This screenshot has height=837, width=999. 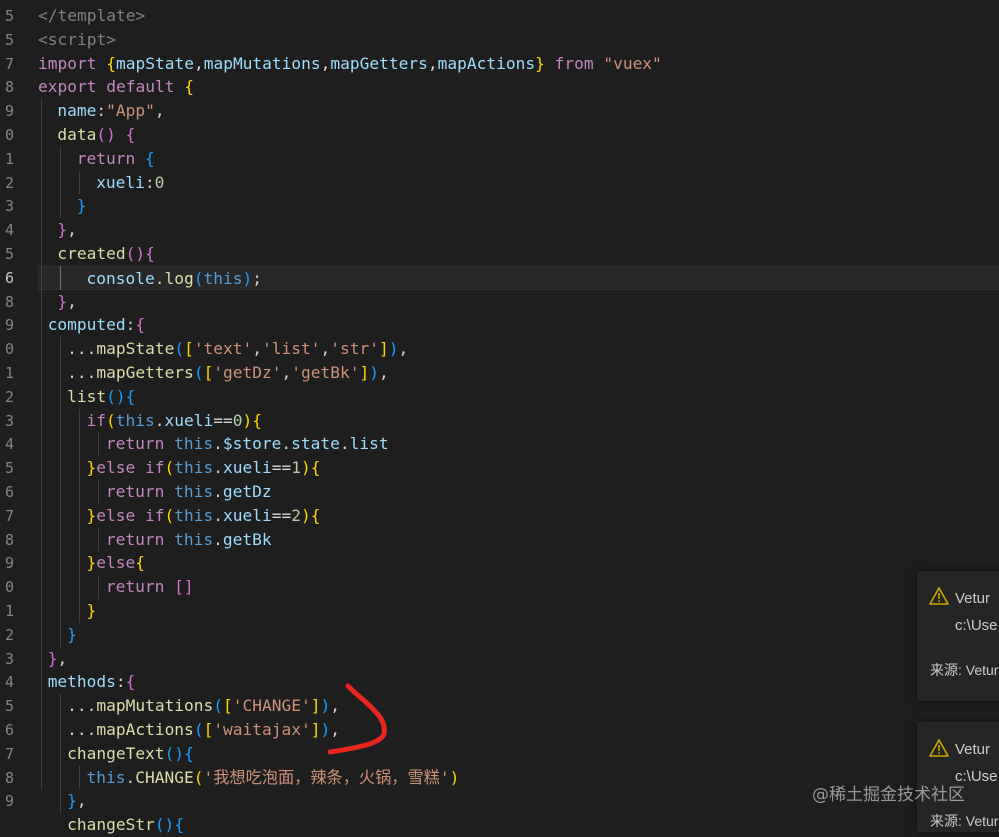 What do you see at coordinates (976, 625) in the screenshot?
I see `notification-path: c:\Use` at bounding box center [976, 625].